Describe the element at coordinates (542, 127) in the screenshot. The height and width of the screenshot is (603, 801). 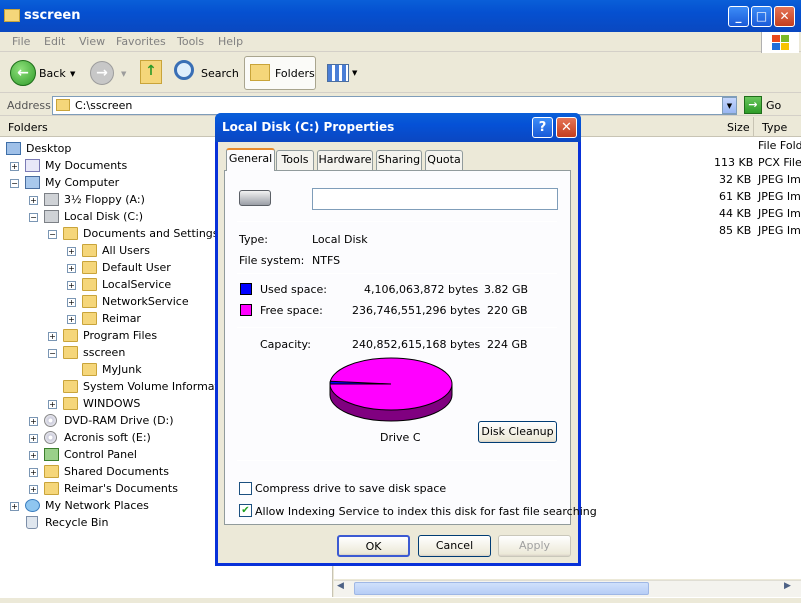
I see `help-icon: ?` at that location.